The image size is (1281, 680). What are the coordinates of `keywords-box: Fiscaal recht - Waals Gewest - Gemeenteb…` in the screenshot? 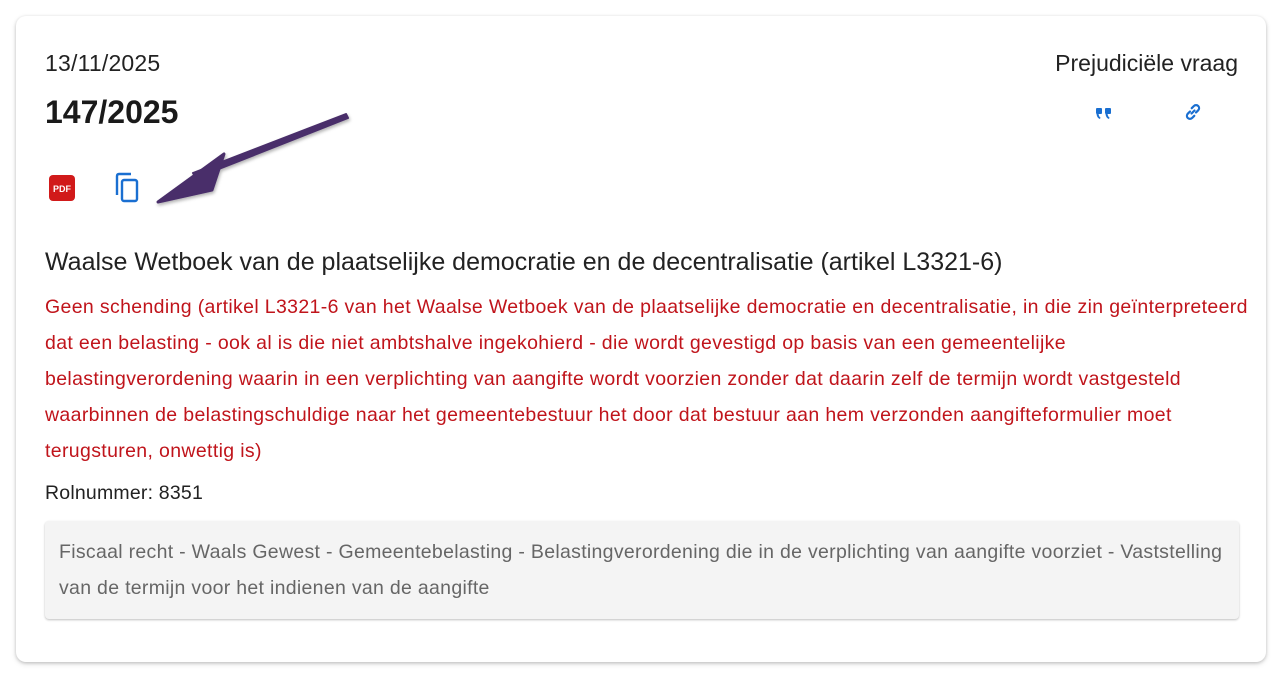 It's located at (642, 570).